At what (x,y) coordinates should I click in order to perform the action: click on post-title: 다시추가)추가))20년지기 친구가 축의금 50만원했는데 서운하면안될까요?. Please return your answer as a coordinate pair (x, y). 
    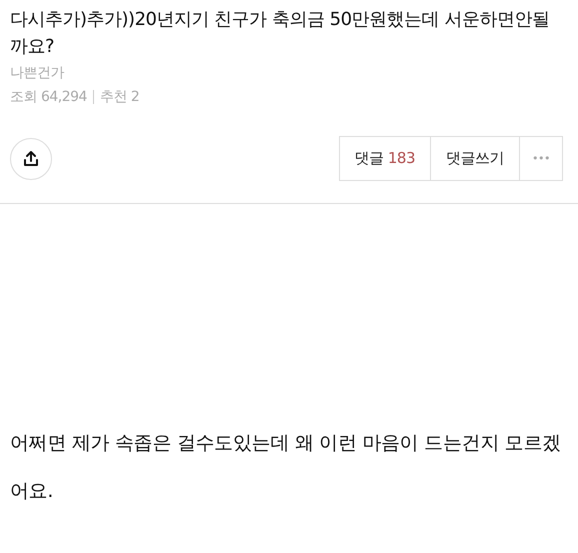
    Looking at the image, I should click on (280, 33).